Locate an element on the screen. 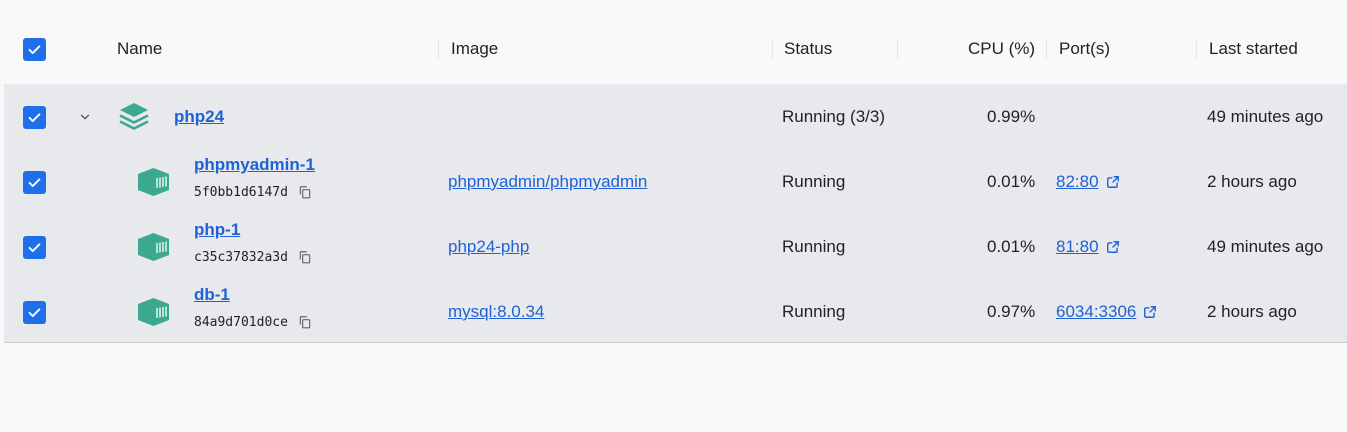 This screenshot has height=432, width=1347. status-text: Running (3/3) is located at coordinates (834, 116).